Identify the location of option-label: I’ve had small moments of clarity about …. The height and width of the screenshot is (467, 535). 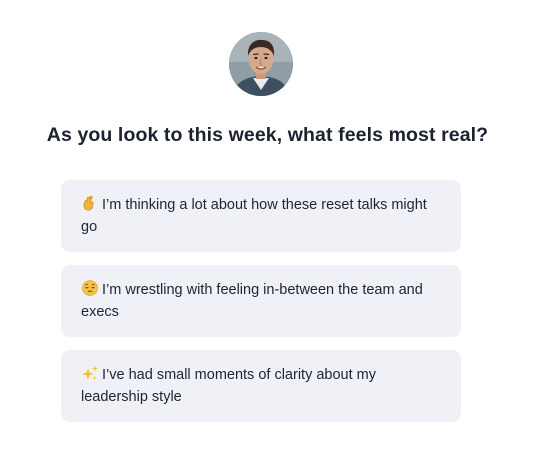
(228, 386).